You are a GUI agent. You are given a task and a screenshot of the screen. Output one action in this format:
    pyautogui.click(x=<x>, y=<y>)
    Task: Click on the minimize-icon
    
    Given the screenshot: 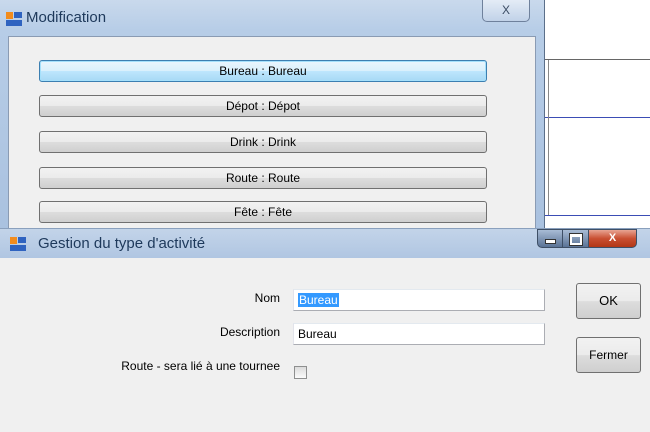 What is the action you would take?
    pyautogui.click(x=550, y=241)
    